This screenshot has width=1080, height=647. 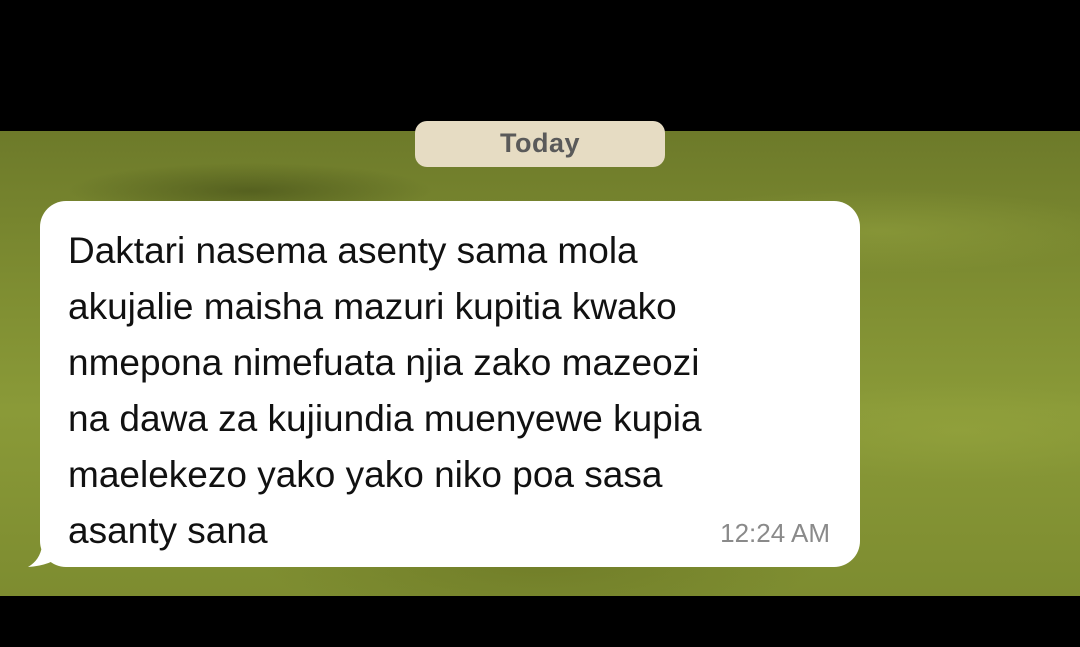 I want to click on message-timestamp: 12:24 AM, so click(x=775, y=533).